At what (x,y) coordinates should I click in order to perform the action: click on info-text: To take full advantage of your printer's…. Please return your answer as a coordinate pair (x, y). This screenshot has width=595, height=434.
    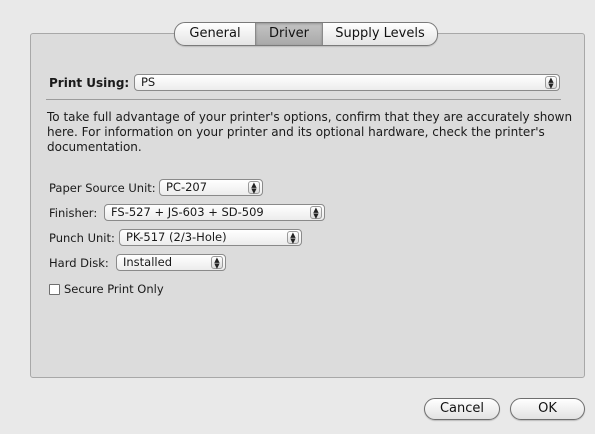
    Looking at the image, I should click on (310, 132).